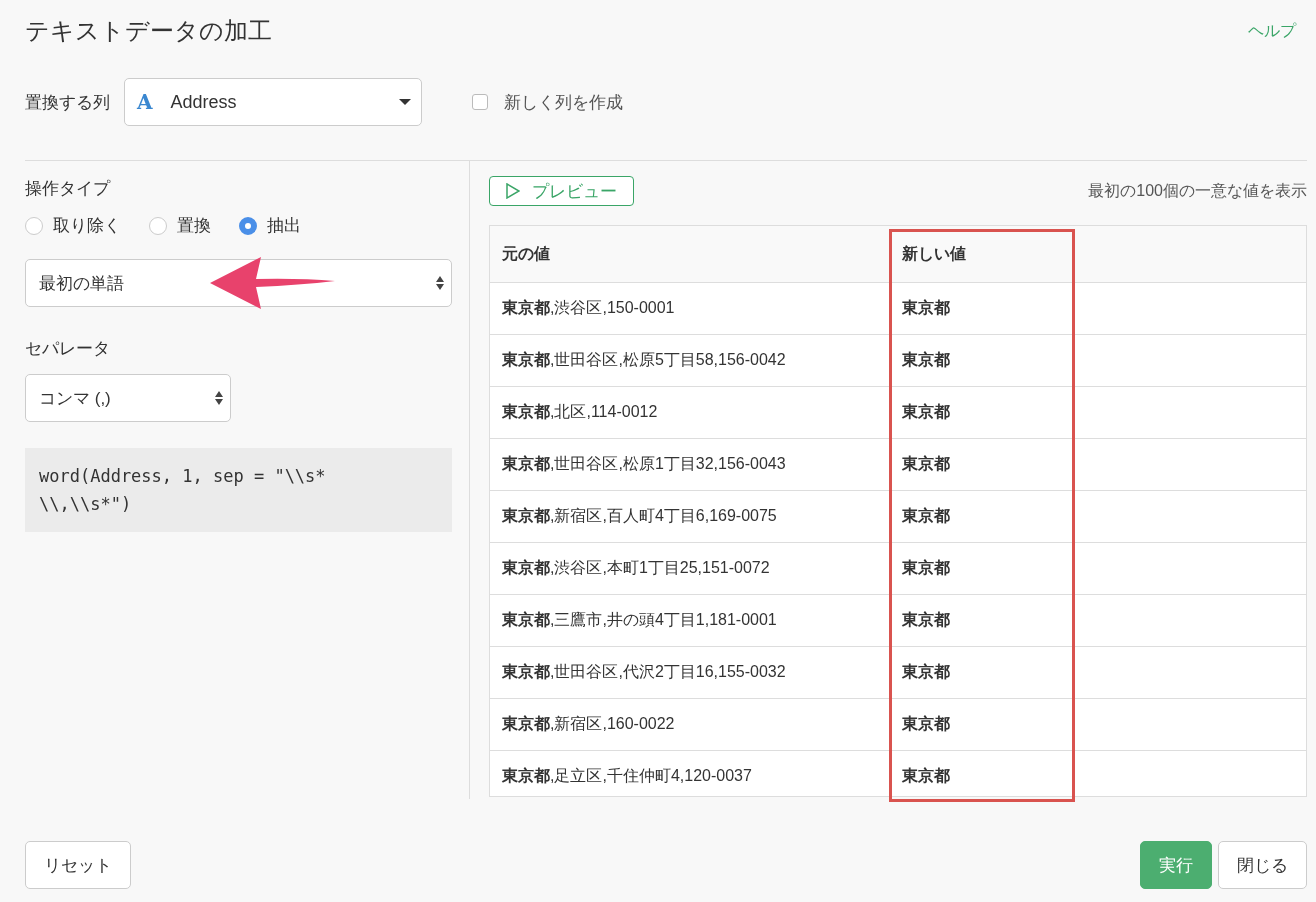 The image size is (1316, 902). What do you see at coordinates (68, 189) in the screenshot?
I see `section-label: 操作タイプ` at bounding box center [68, 189].